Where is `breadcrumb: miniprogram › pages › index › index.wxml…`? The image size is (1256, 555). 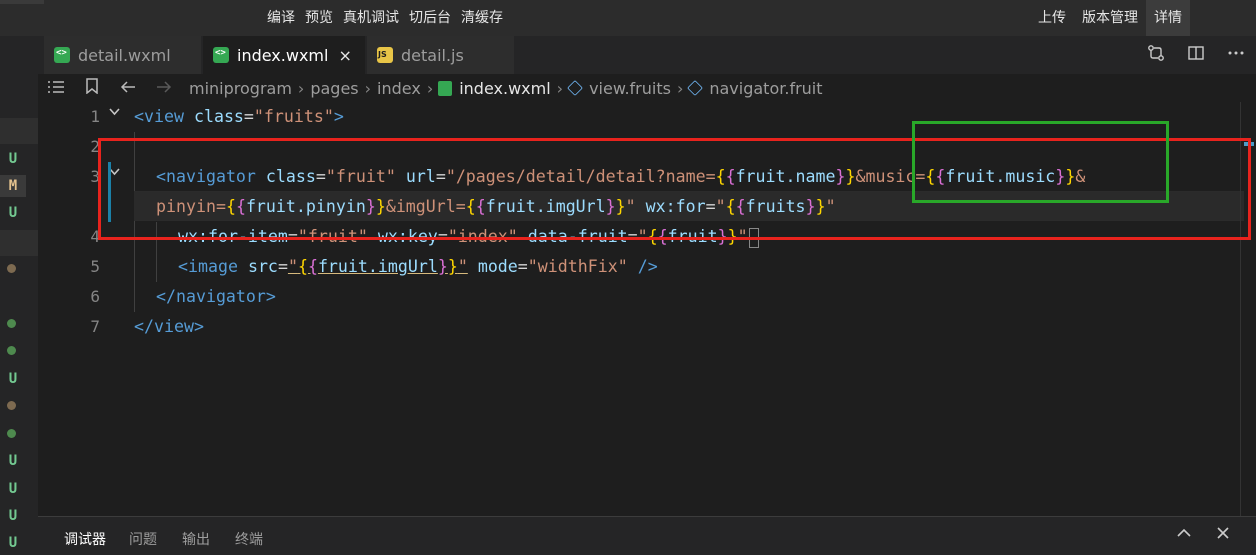
breadcrumb: miniprogram › pages › index › index.wxml… is located at coordinates (647, 88).